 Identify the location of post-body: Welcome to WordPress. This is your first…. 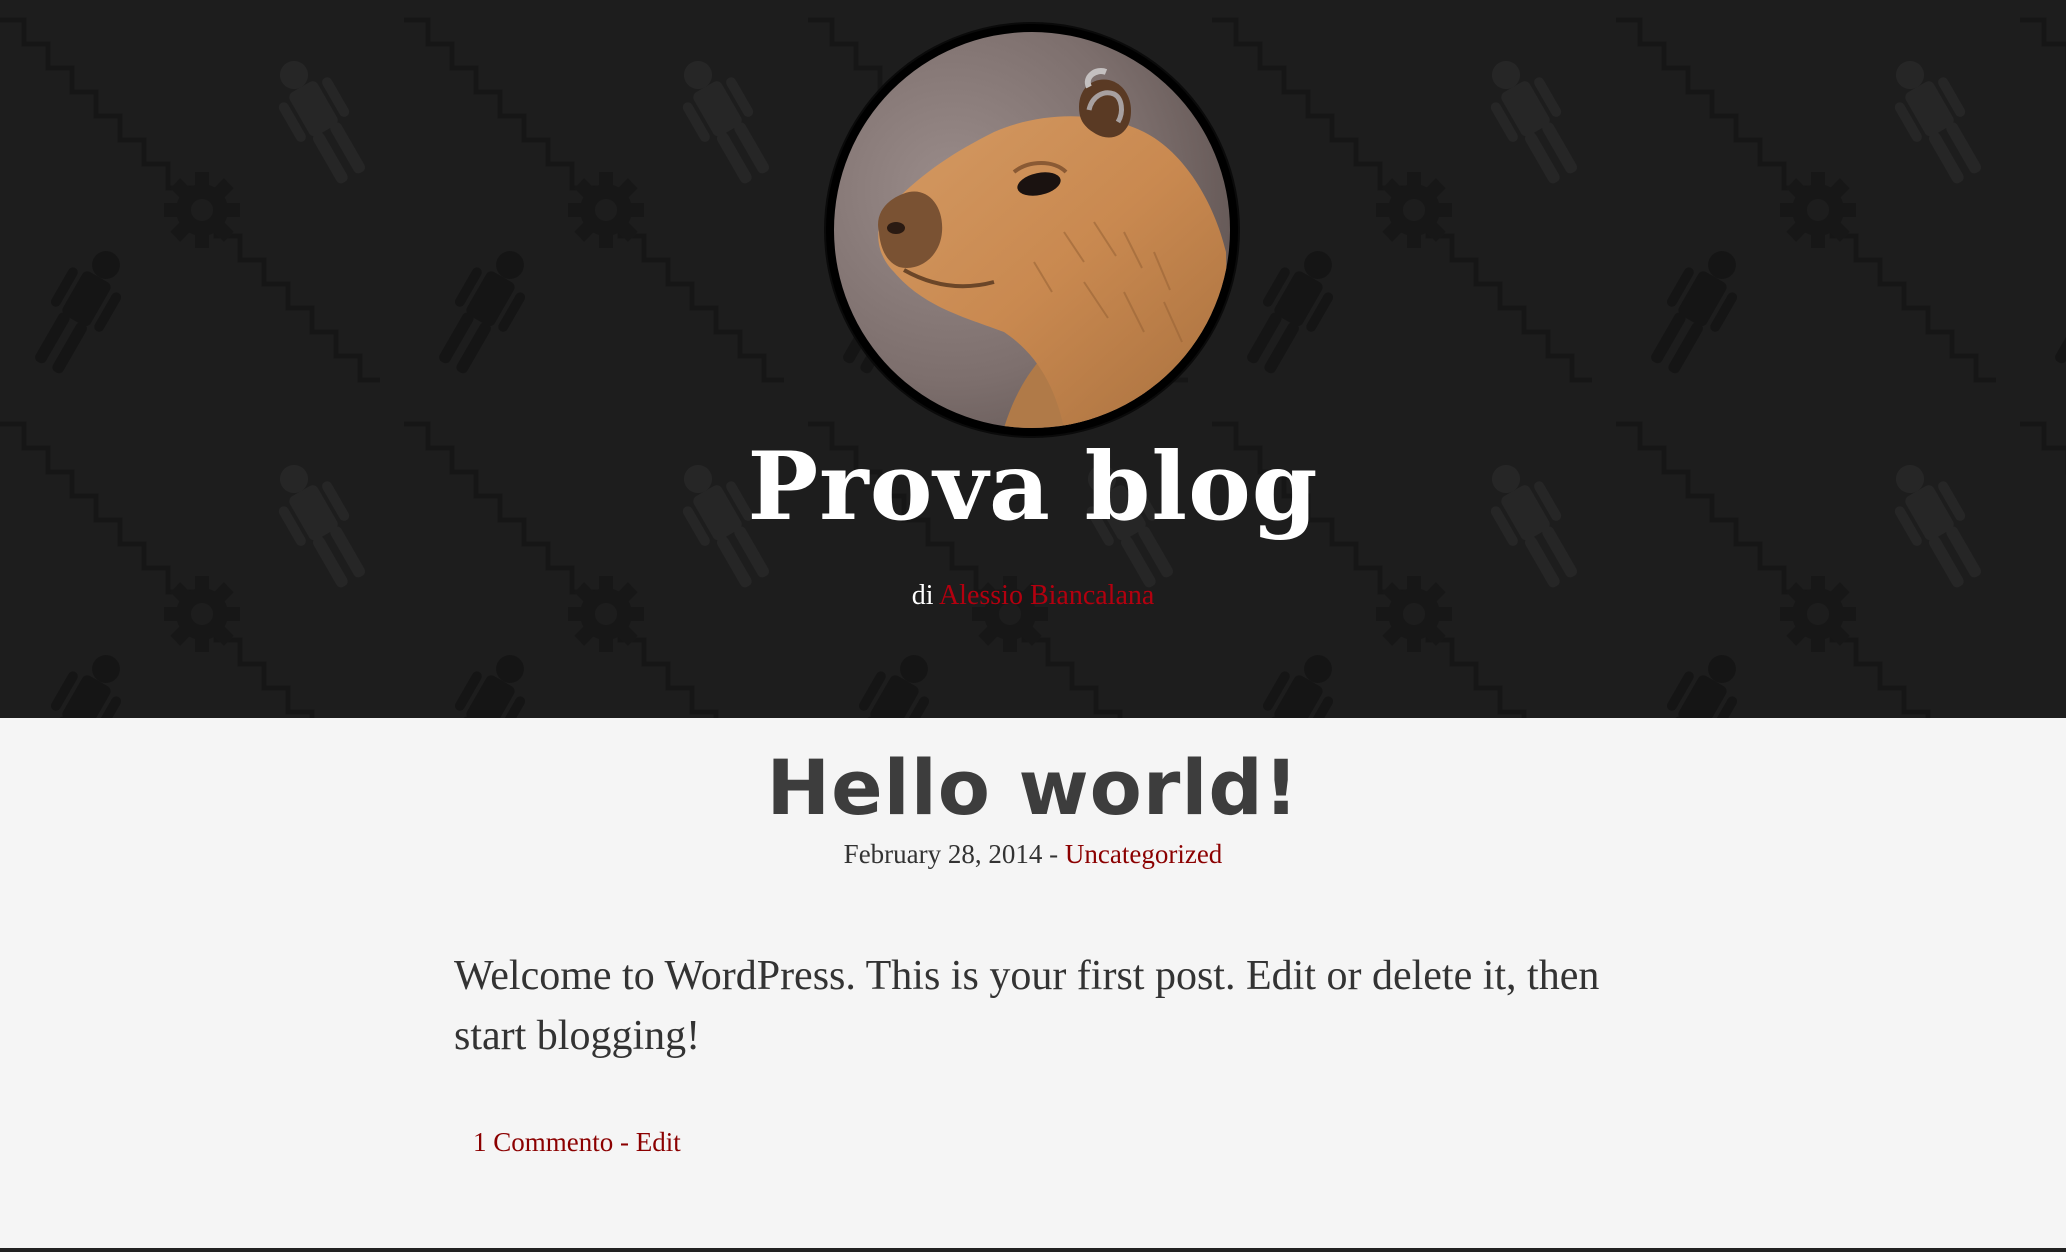
(1027, 1006).